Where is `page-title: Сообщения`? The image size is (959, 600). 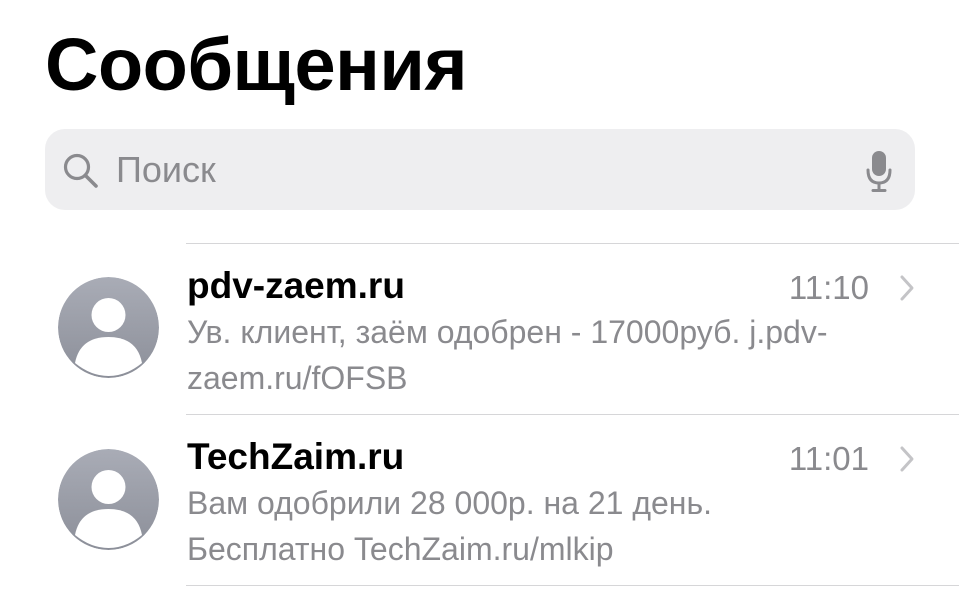 page-title: Сообщения is located at coordinates (256, 64).